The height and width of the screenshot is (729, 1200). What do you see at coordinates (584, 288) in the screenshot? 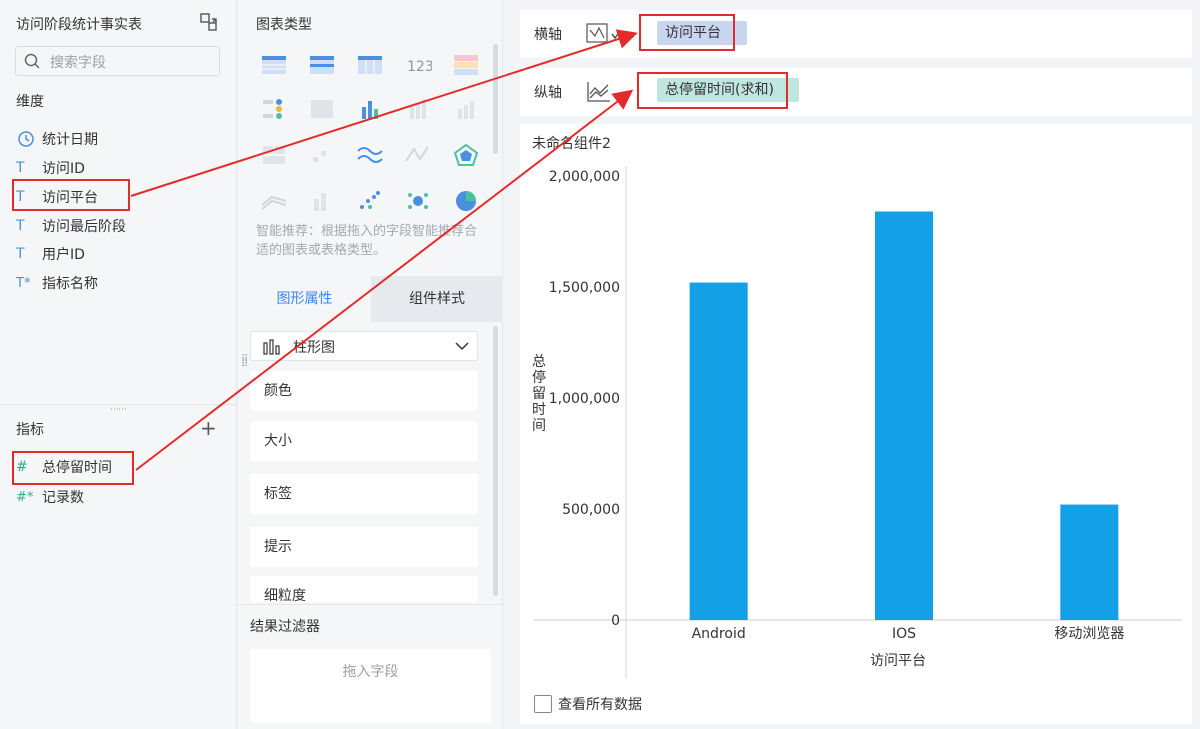
I see `y-tick-label: 1,500,000` at bounding box center [584, 288].